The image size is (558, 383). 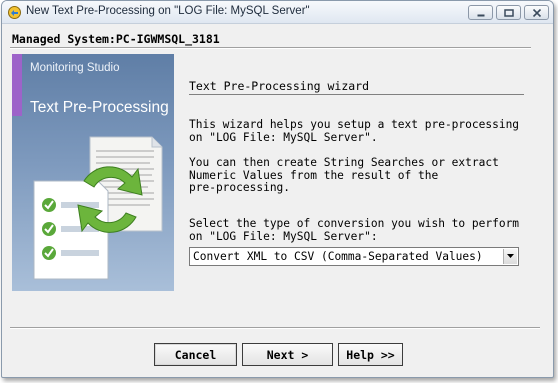 What do you see at coordinates (270, 48) in the screenshot?
I see `header-divider` at bounding box center [270, 48].